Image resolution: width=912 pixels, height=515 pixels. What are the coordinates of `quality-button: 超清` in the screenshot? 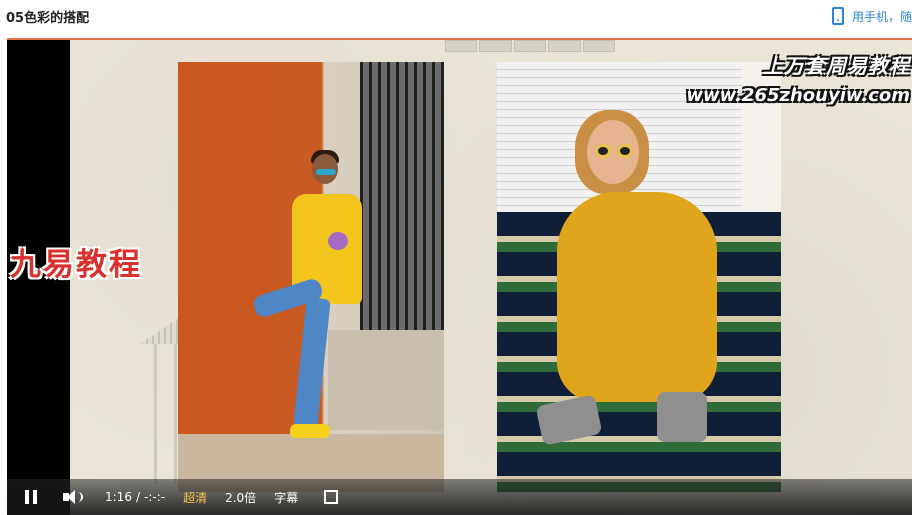 It's located at (195, 497).